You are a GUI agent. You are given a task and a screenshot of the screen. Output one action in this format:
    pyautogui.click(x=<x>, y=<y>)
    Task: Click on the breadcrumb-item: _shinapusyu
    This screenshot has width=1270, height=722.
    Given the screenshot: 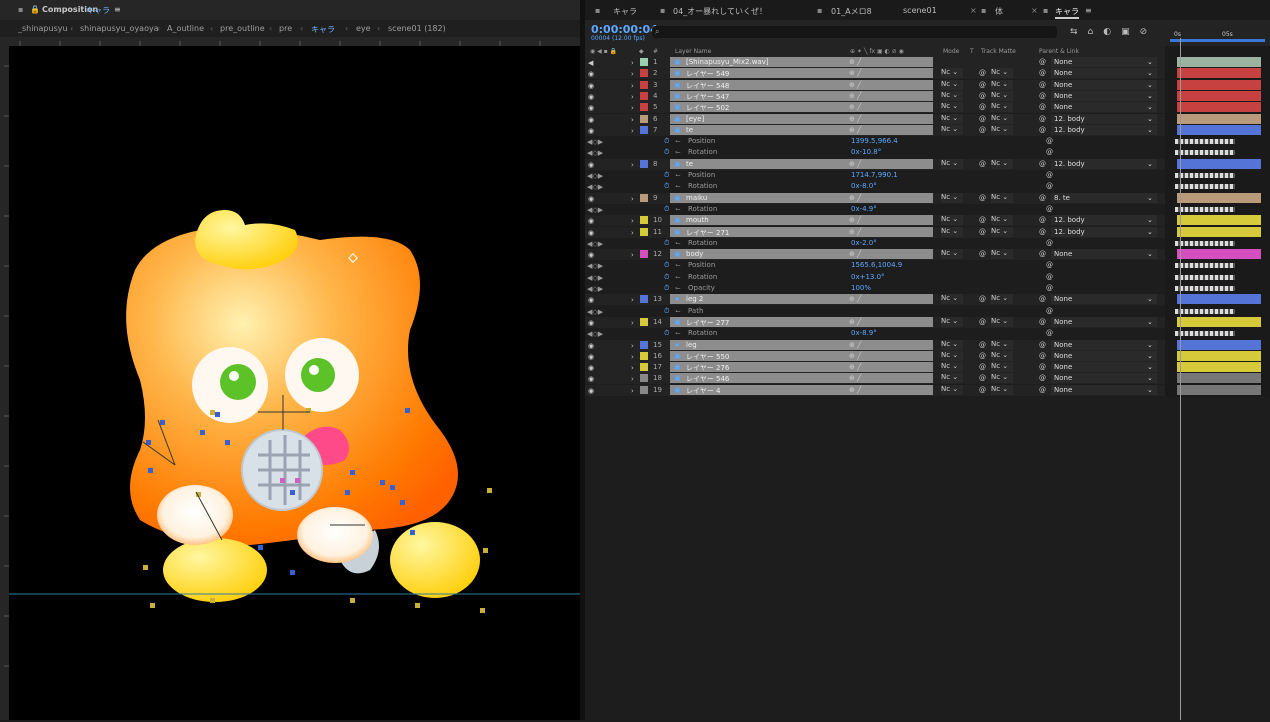 What is the action you would take?
    pyautogui.click(x=43, y=28)
    